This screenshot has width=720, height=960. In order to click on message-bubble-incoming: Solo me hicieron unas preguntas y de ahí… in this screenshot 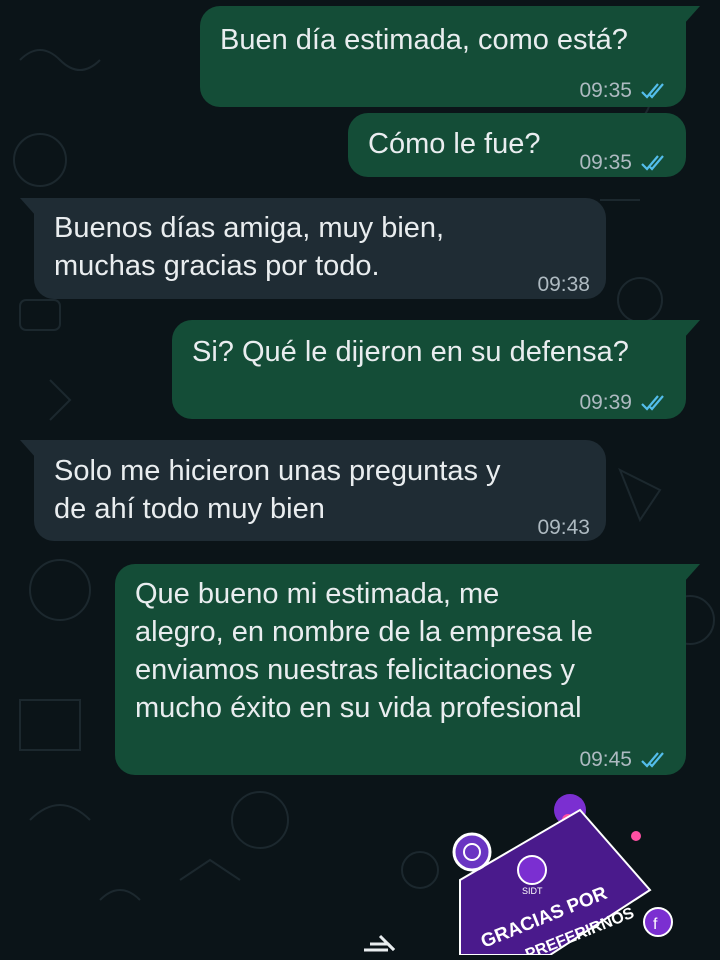, I will do `click(313, 490)`.